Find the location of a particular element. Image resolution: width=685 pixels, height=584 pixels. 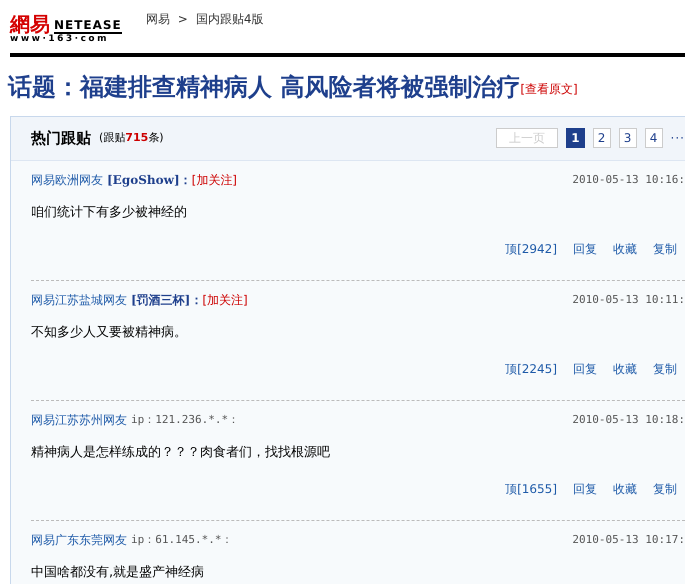

user-handle: [罚酒三杯] is located at coordinates (160, 300).